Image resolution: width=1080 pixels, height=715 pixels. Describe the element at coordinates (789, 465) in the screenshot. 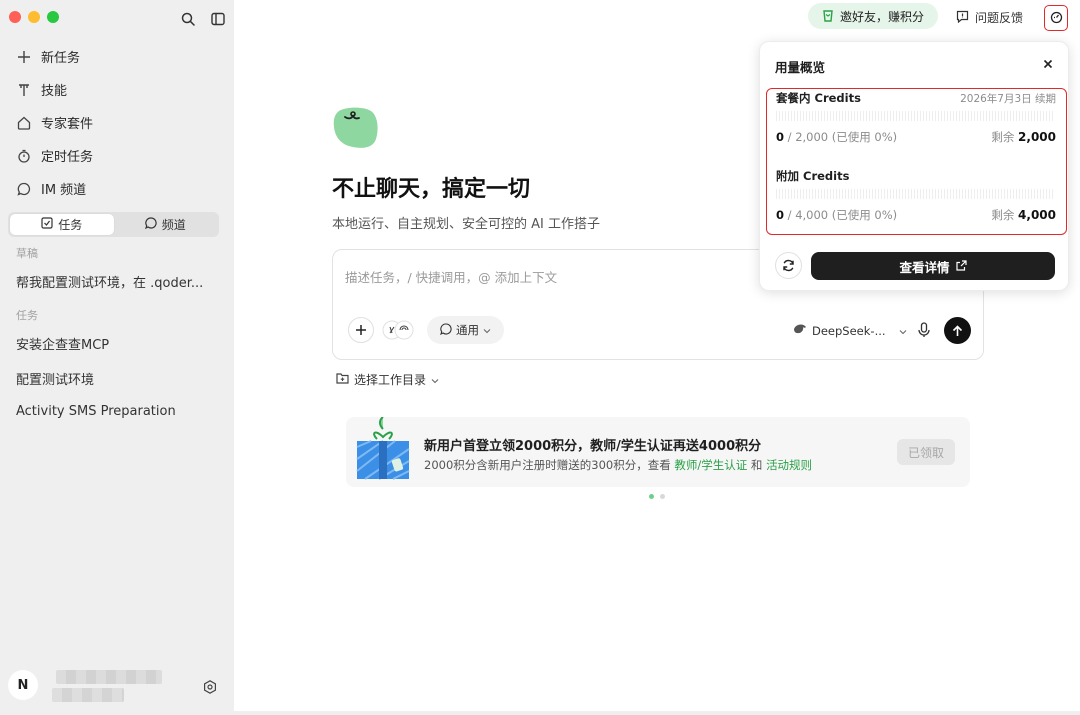

I see `activity-rules-link: 活动规则` at that location.